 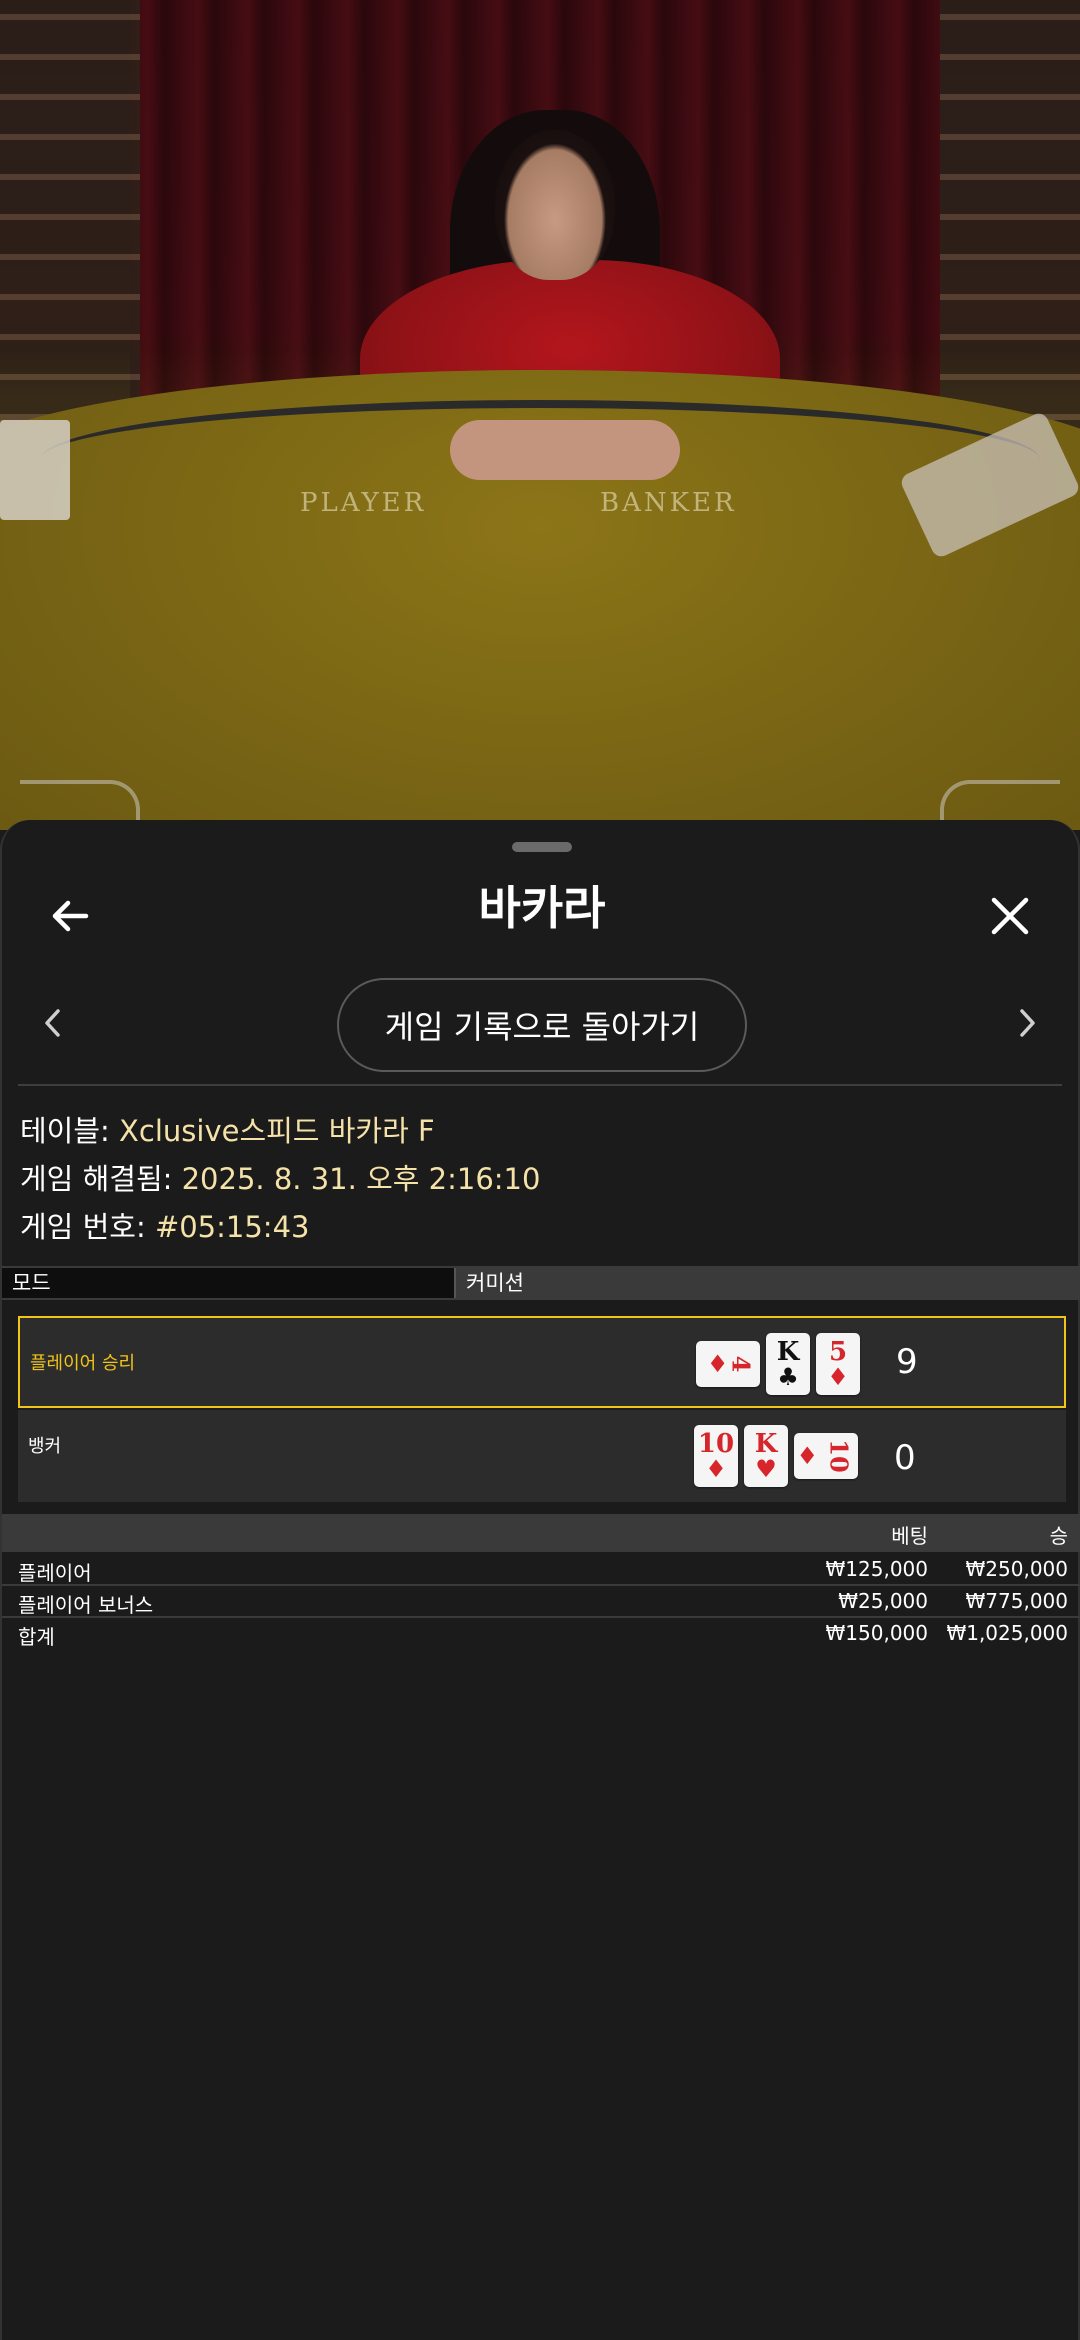 What do you see at coordinates (45, 1446) in the screenshot?
I see `banker-result-label: 뱅커` at bounding box center [45, 1446].